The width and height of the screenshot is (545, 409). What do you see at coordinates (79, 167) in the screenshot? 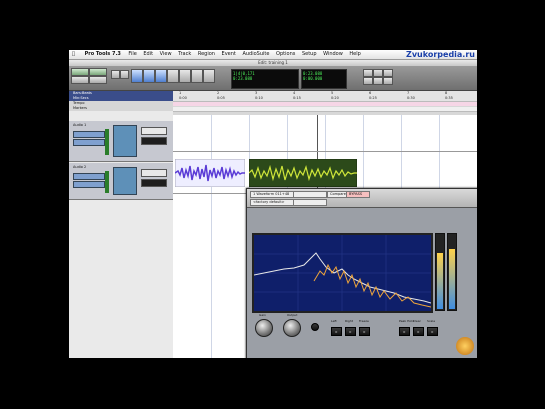
I see `track-name: Audio 2` at bounding box center [79, 167].